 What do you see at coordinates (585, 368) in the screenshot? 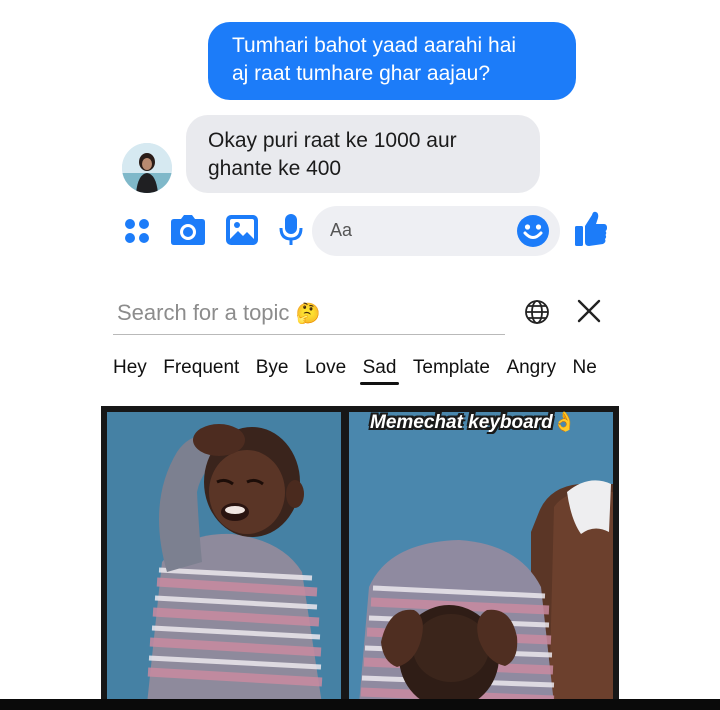
I see `tab-ne: Ne` at bounding box center [585, 368].